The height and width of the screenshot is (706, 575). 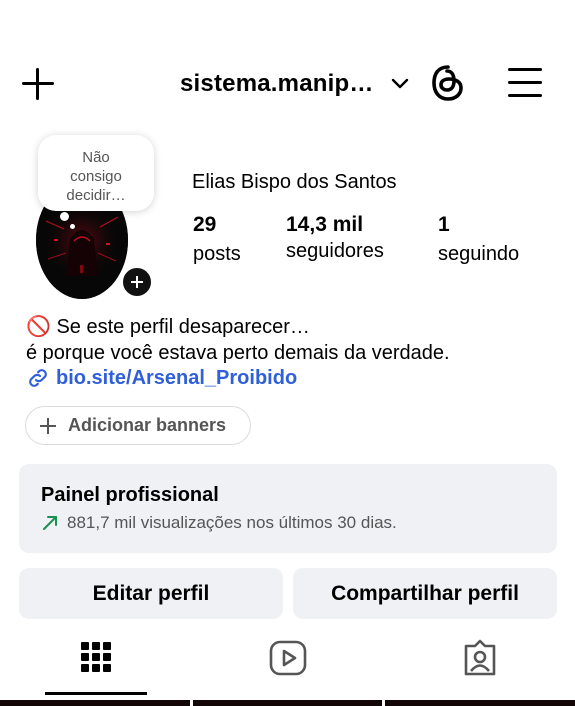 I want to click on profile-tabs, so click(x=287, y=663).